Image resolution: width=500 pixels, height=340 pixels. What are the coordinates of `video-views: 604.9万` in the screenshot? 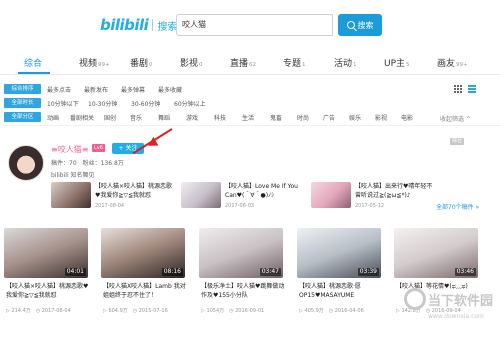 It's located at (118, 311).